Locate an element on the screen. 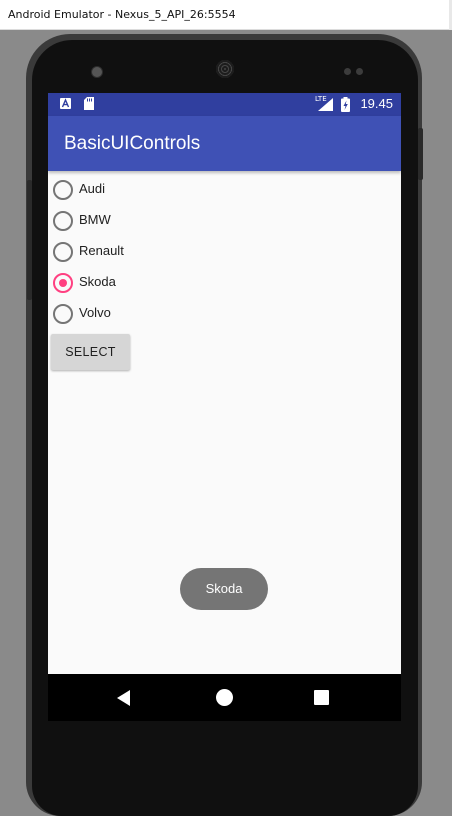 This screenshot has width=452, height=816. emulator-title-bar: Android Emulator - Nexus_5_API_26:5554 is located at coordinates (226, 15).